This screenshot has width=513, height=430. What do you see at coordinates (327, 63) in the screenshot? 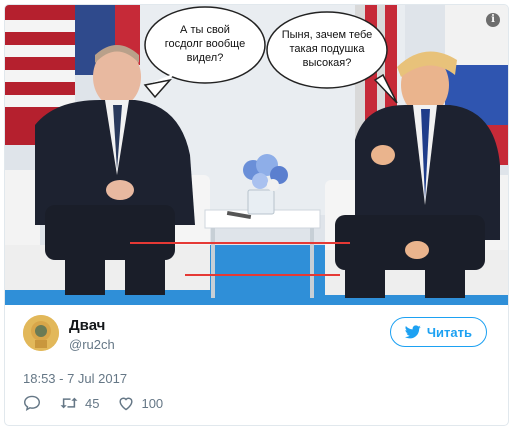
I see `bubble-right-line-3: высокая?` at bounding box center [327, 63].